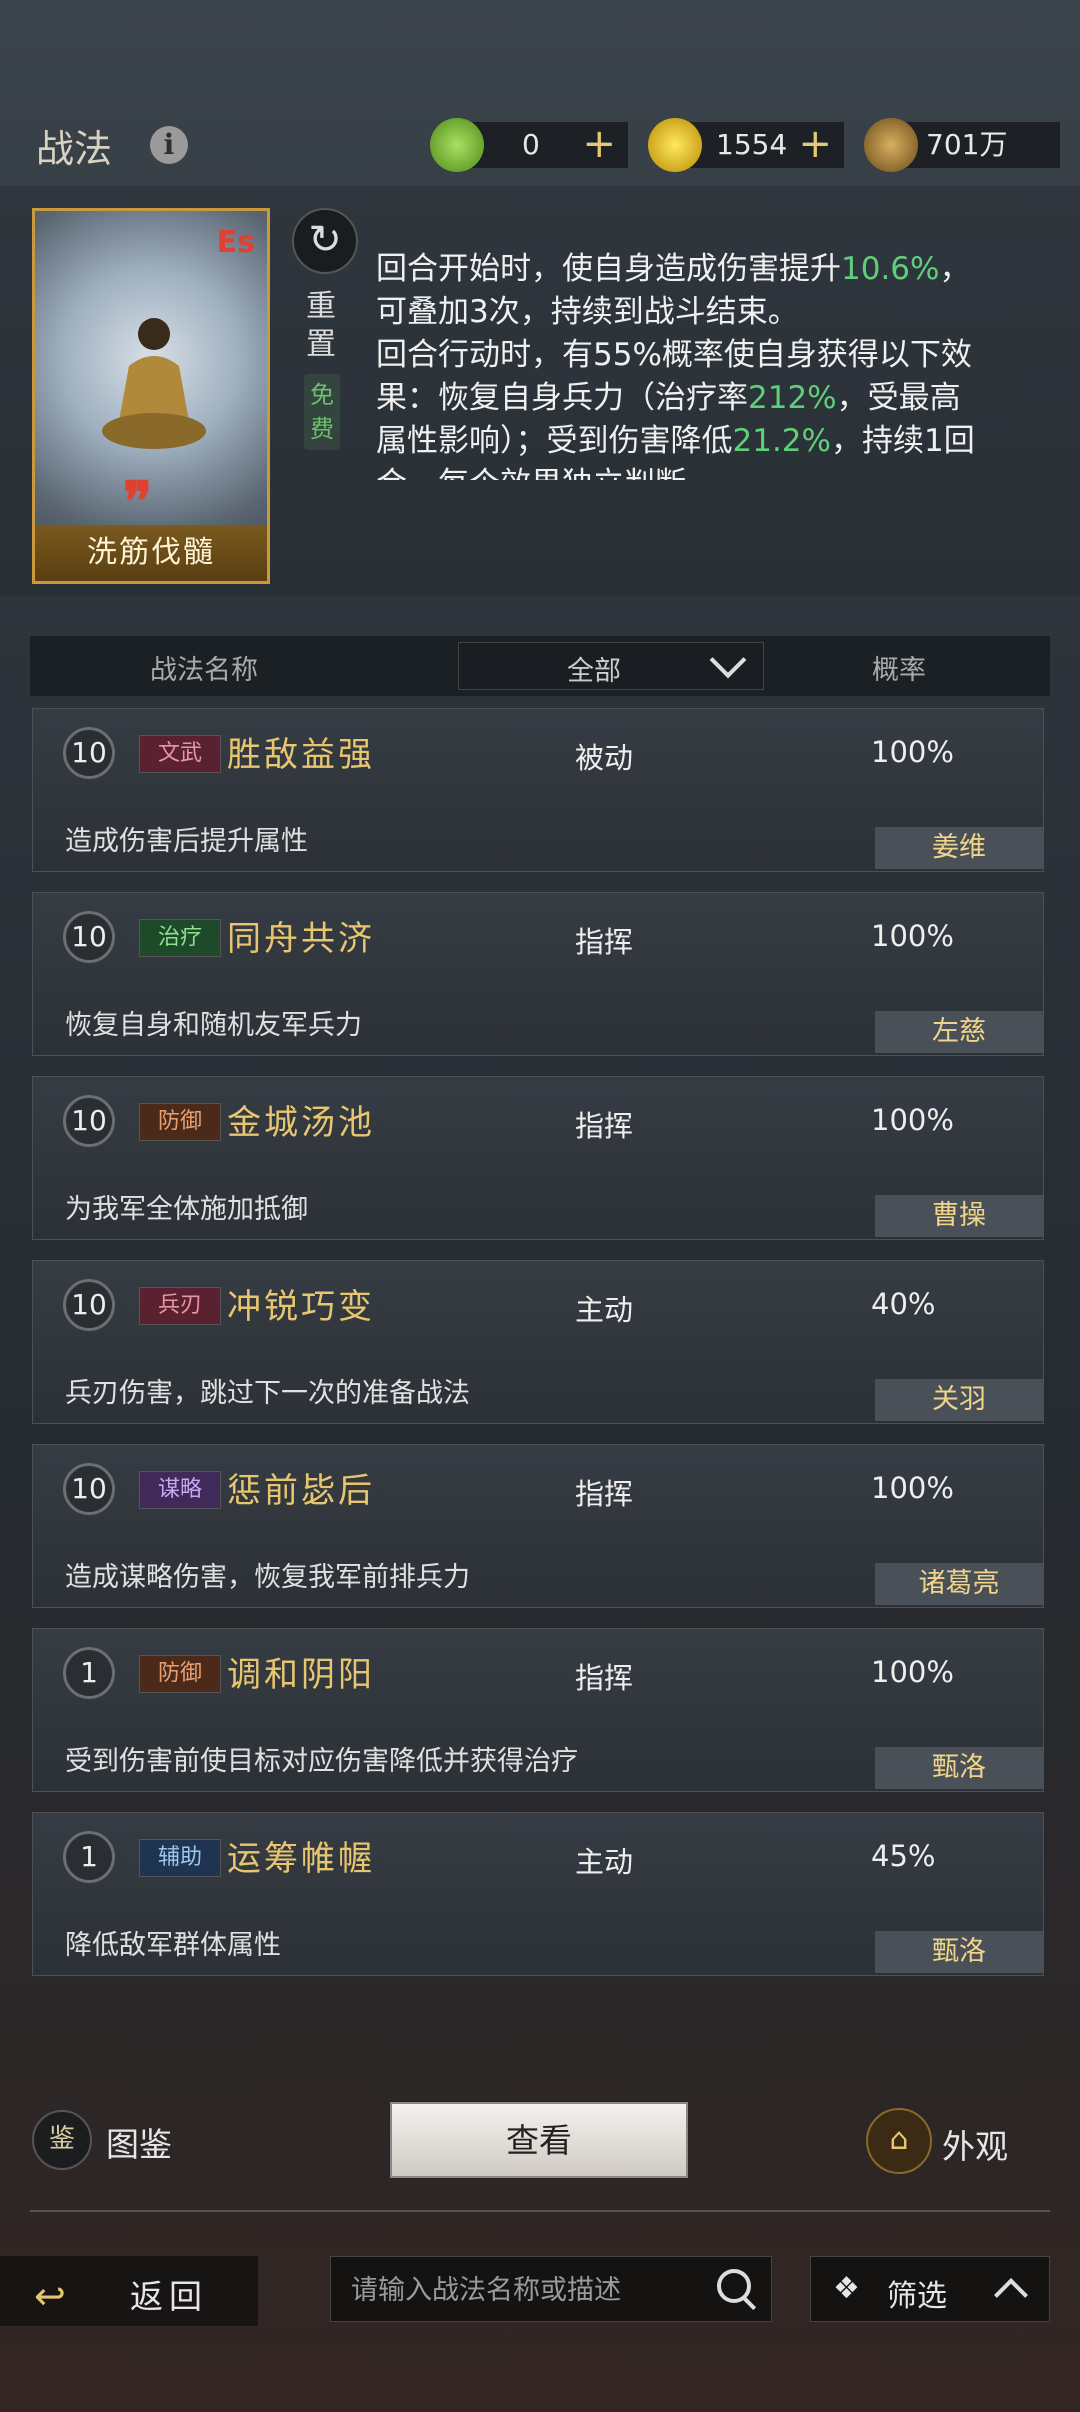  I want to click on desc-value: 21.2%, so click(781, 441).